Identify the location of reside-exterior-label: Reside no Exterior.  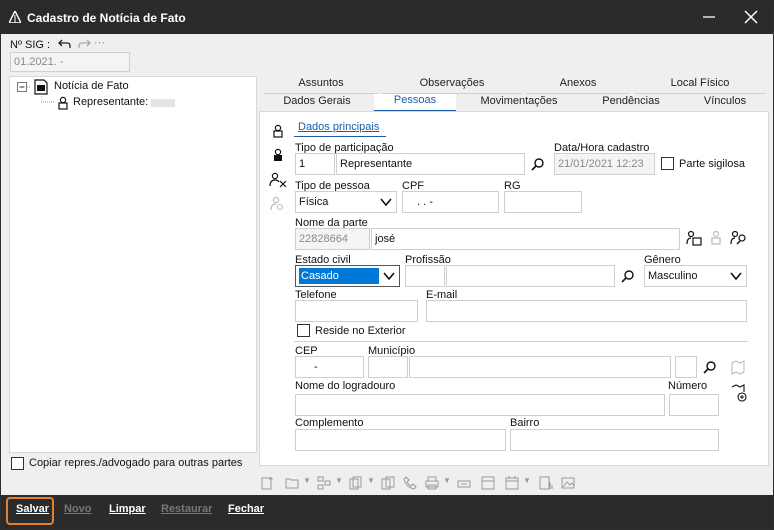
(360, 331).